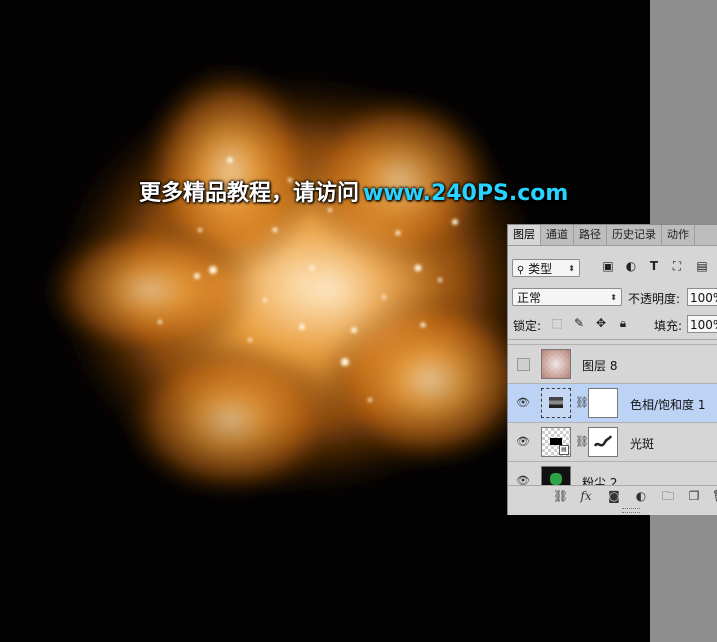  I want to click on layer-row: 图层 8, so click(612, 364).